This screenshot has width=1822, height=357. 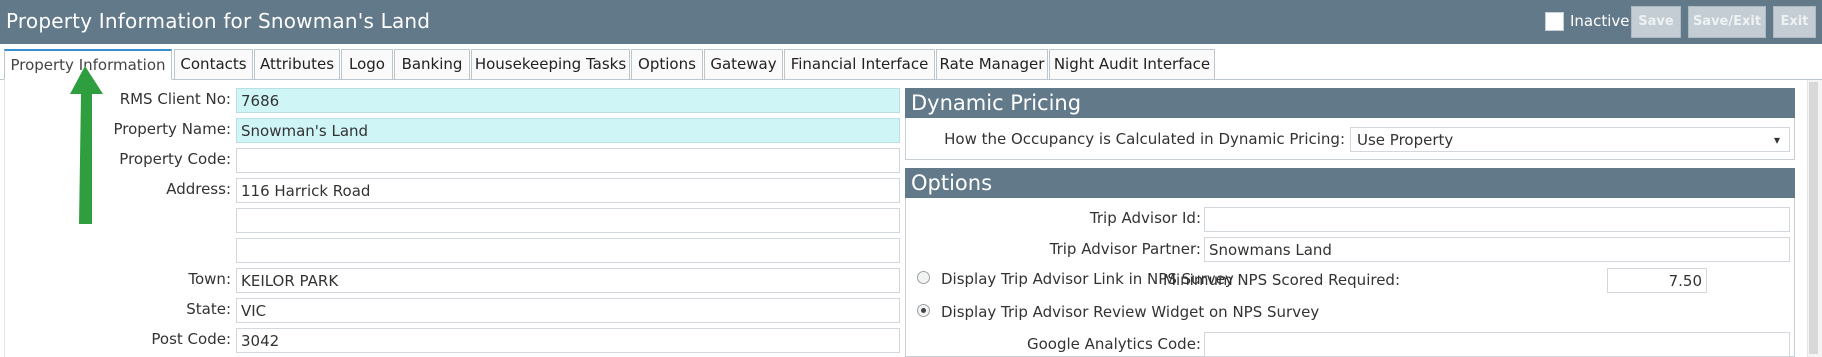 I want to click on address-line1-field: 116 Harrick Road, so click(x=568, y=190).